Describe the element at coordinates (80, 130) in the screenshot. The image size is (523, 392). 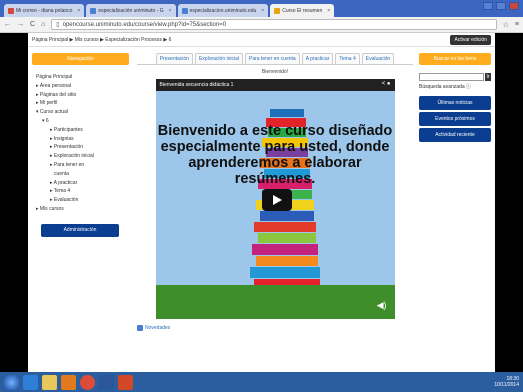
I see `nav-item: ▸ Participantes` at that location.